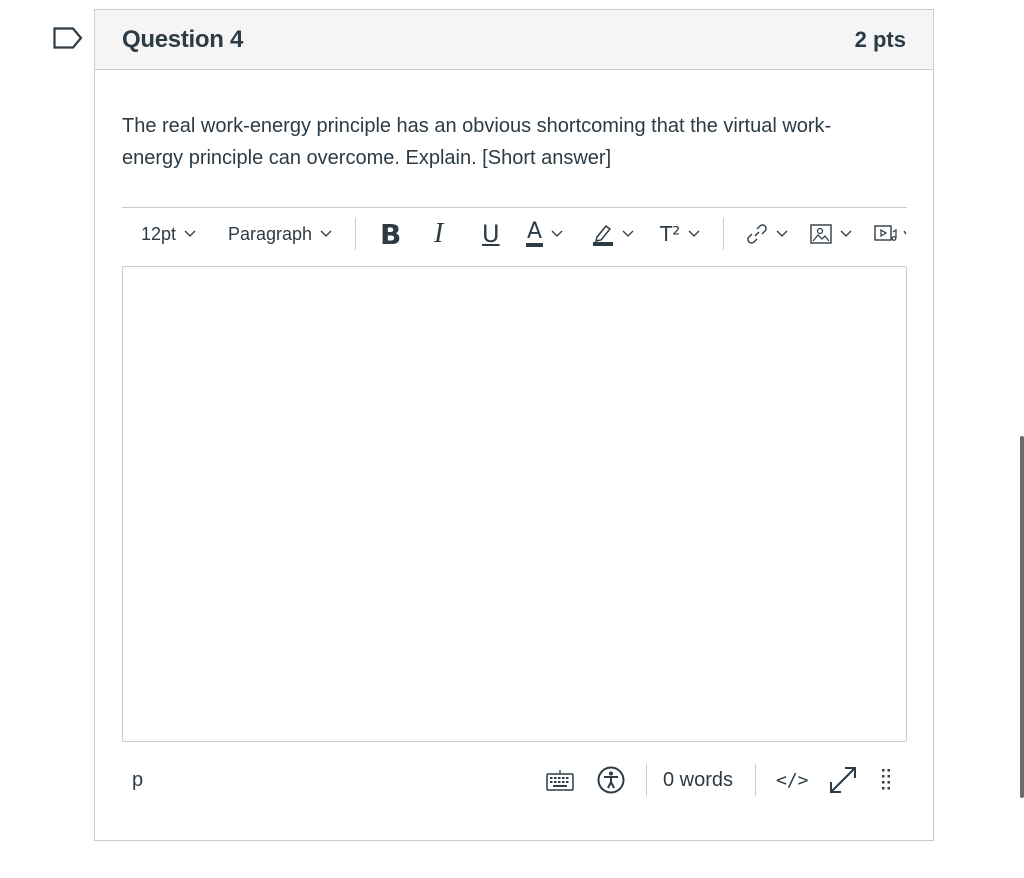  I want to click on text-color-dropdown: A, so click(544, 234).